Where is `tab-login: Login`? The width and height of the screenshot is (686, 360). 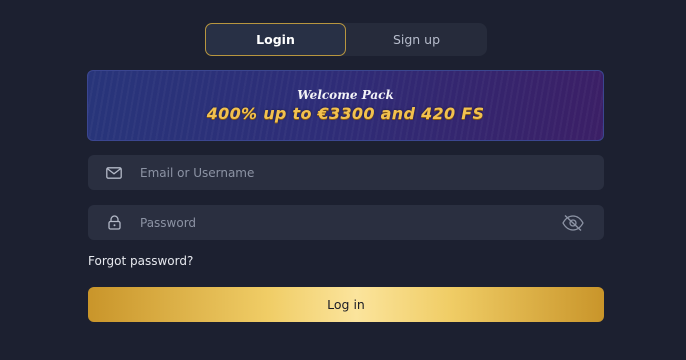 tab-login: Login is located at coordinates (275, 39).